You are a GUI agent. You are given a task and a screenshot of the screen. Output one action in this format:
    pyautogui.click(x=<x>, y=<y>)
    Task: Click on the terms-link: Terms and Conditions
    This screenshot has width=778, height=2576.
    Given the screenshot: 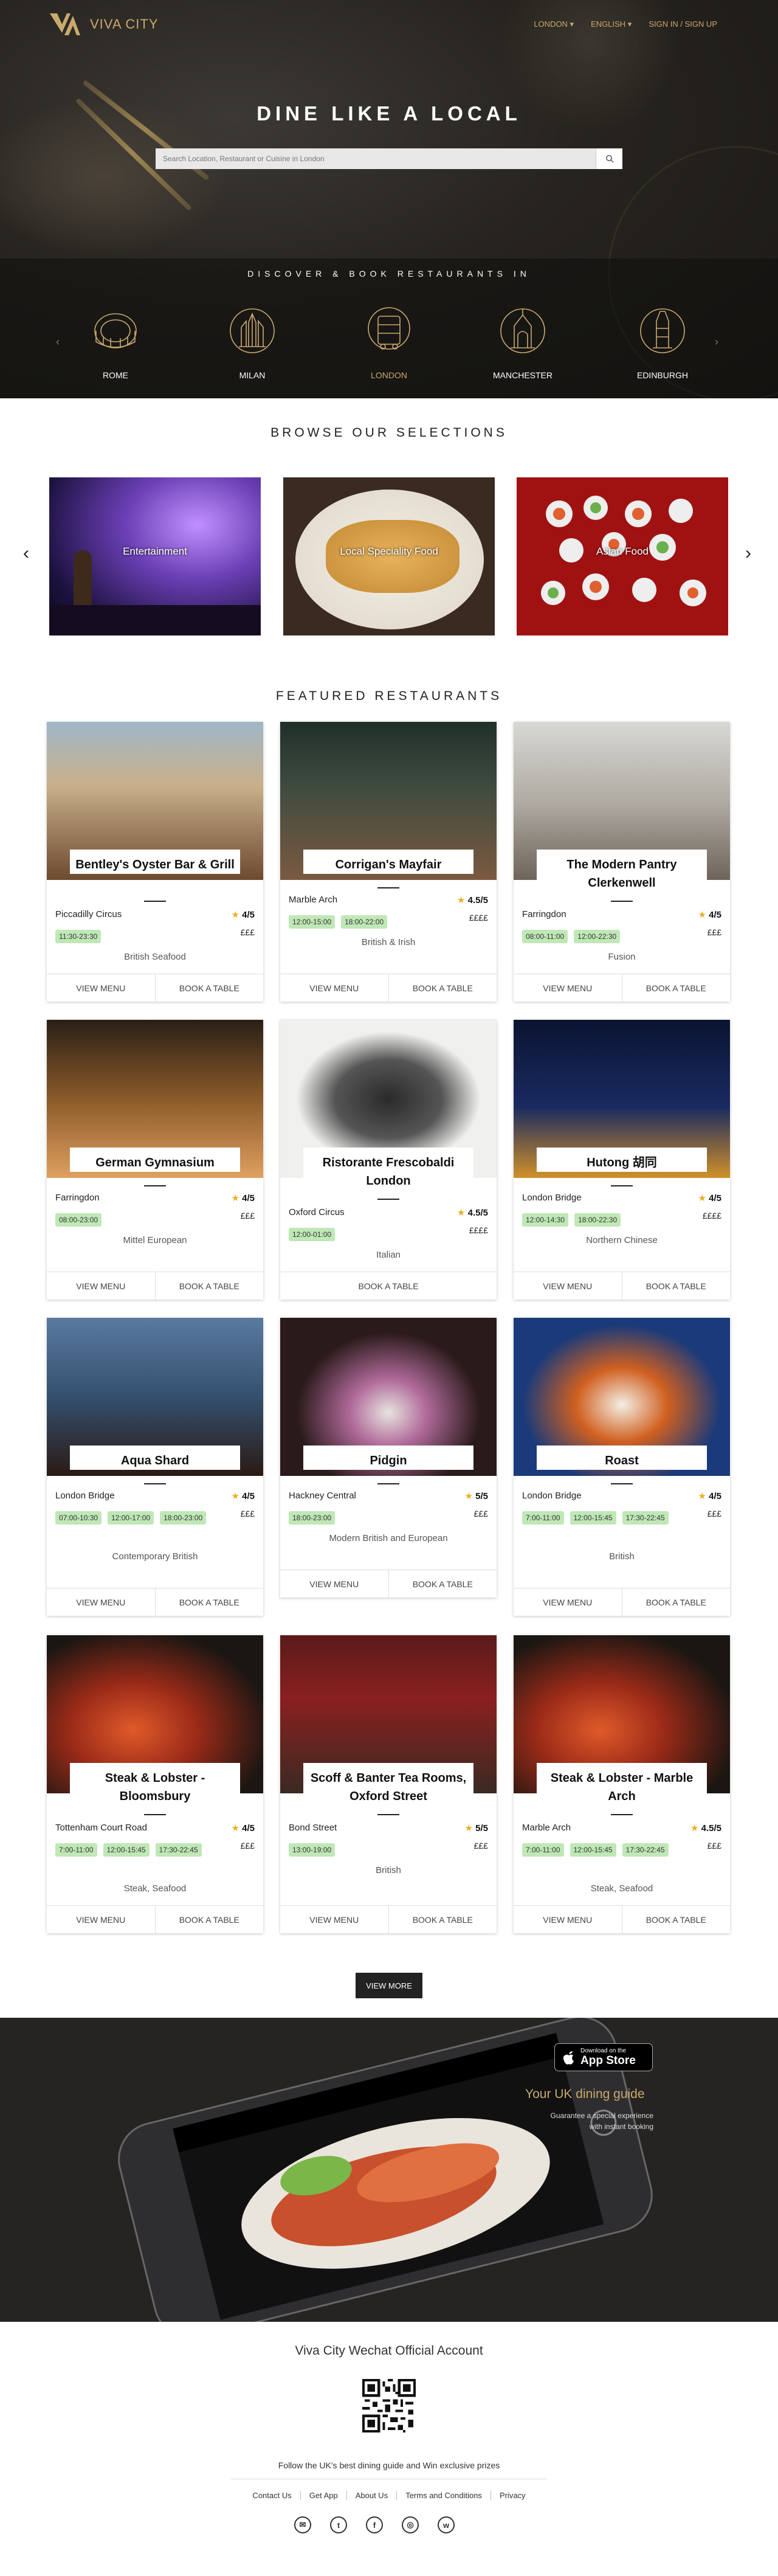 What is the action you would take?
    pyautogui.click(x=443, y=2495)
    